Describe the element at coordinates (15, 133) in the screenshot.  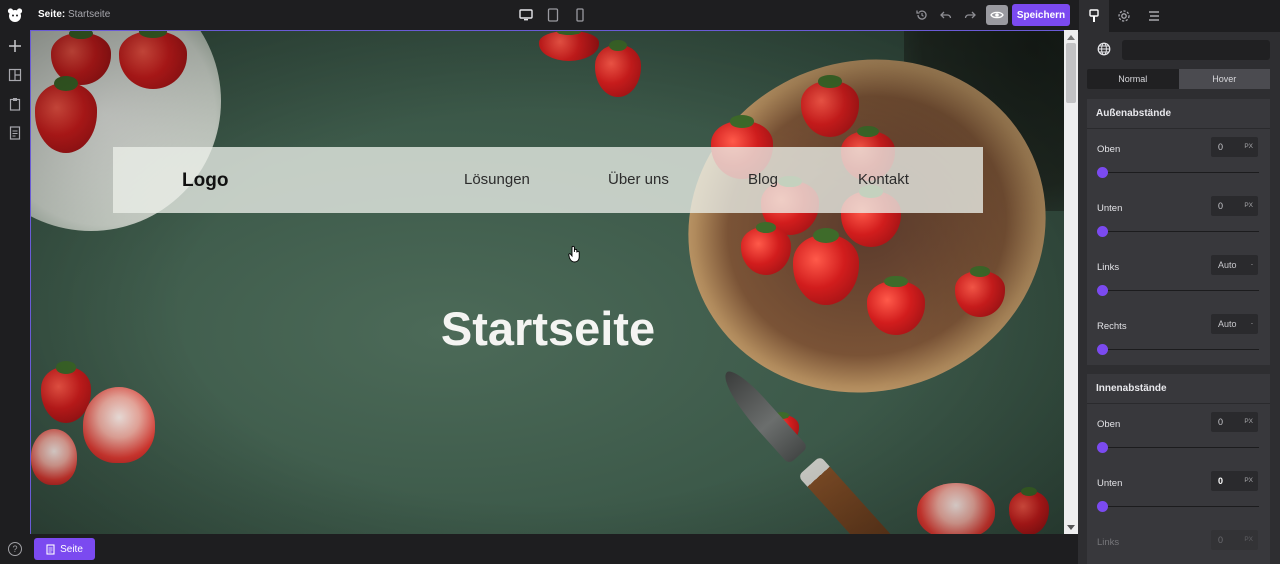
I see `pages-icon` at that location.